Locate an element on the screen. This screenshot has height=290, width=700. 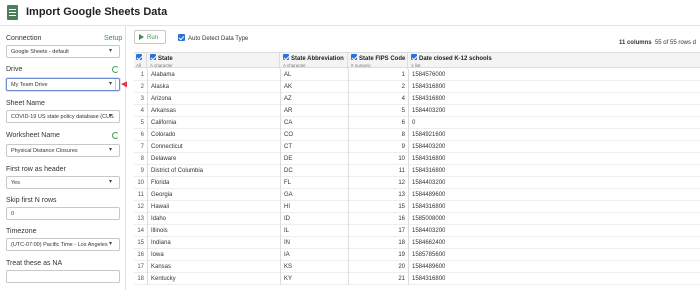
cell-state-abbreviation: IL is located at coordinates (314, 231).